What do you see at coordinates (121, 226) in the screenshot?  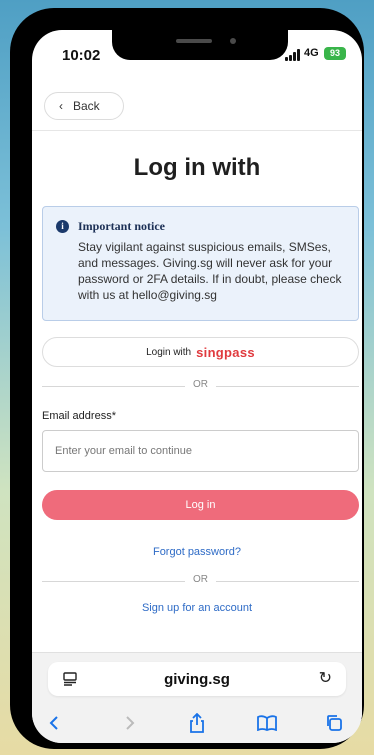 I see `notice-title: Important notice` at bounding box center [121, 226].